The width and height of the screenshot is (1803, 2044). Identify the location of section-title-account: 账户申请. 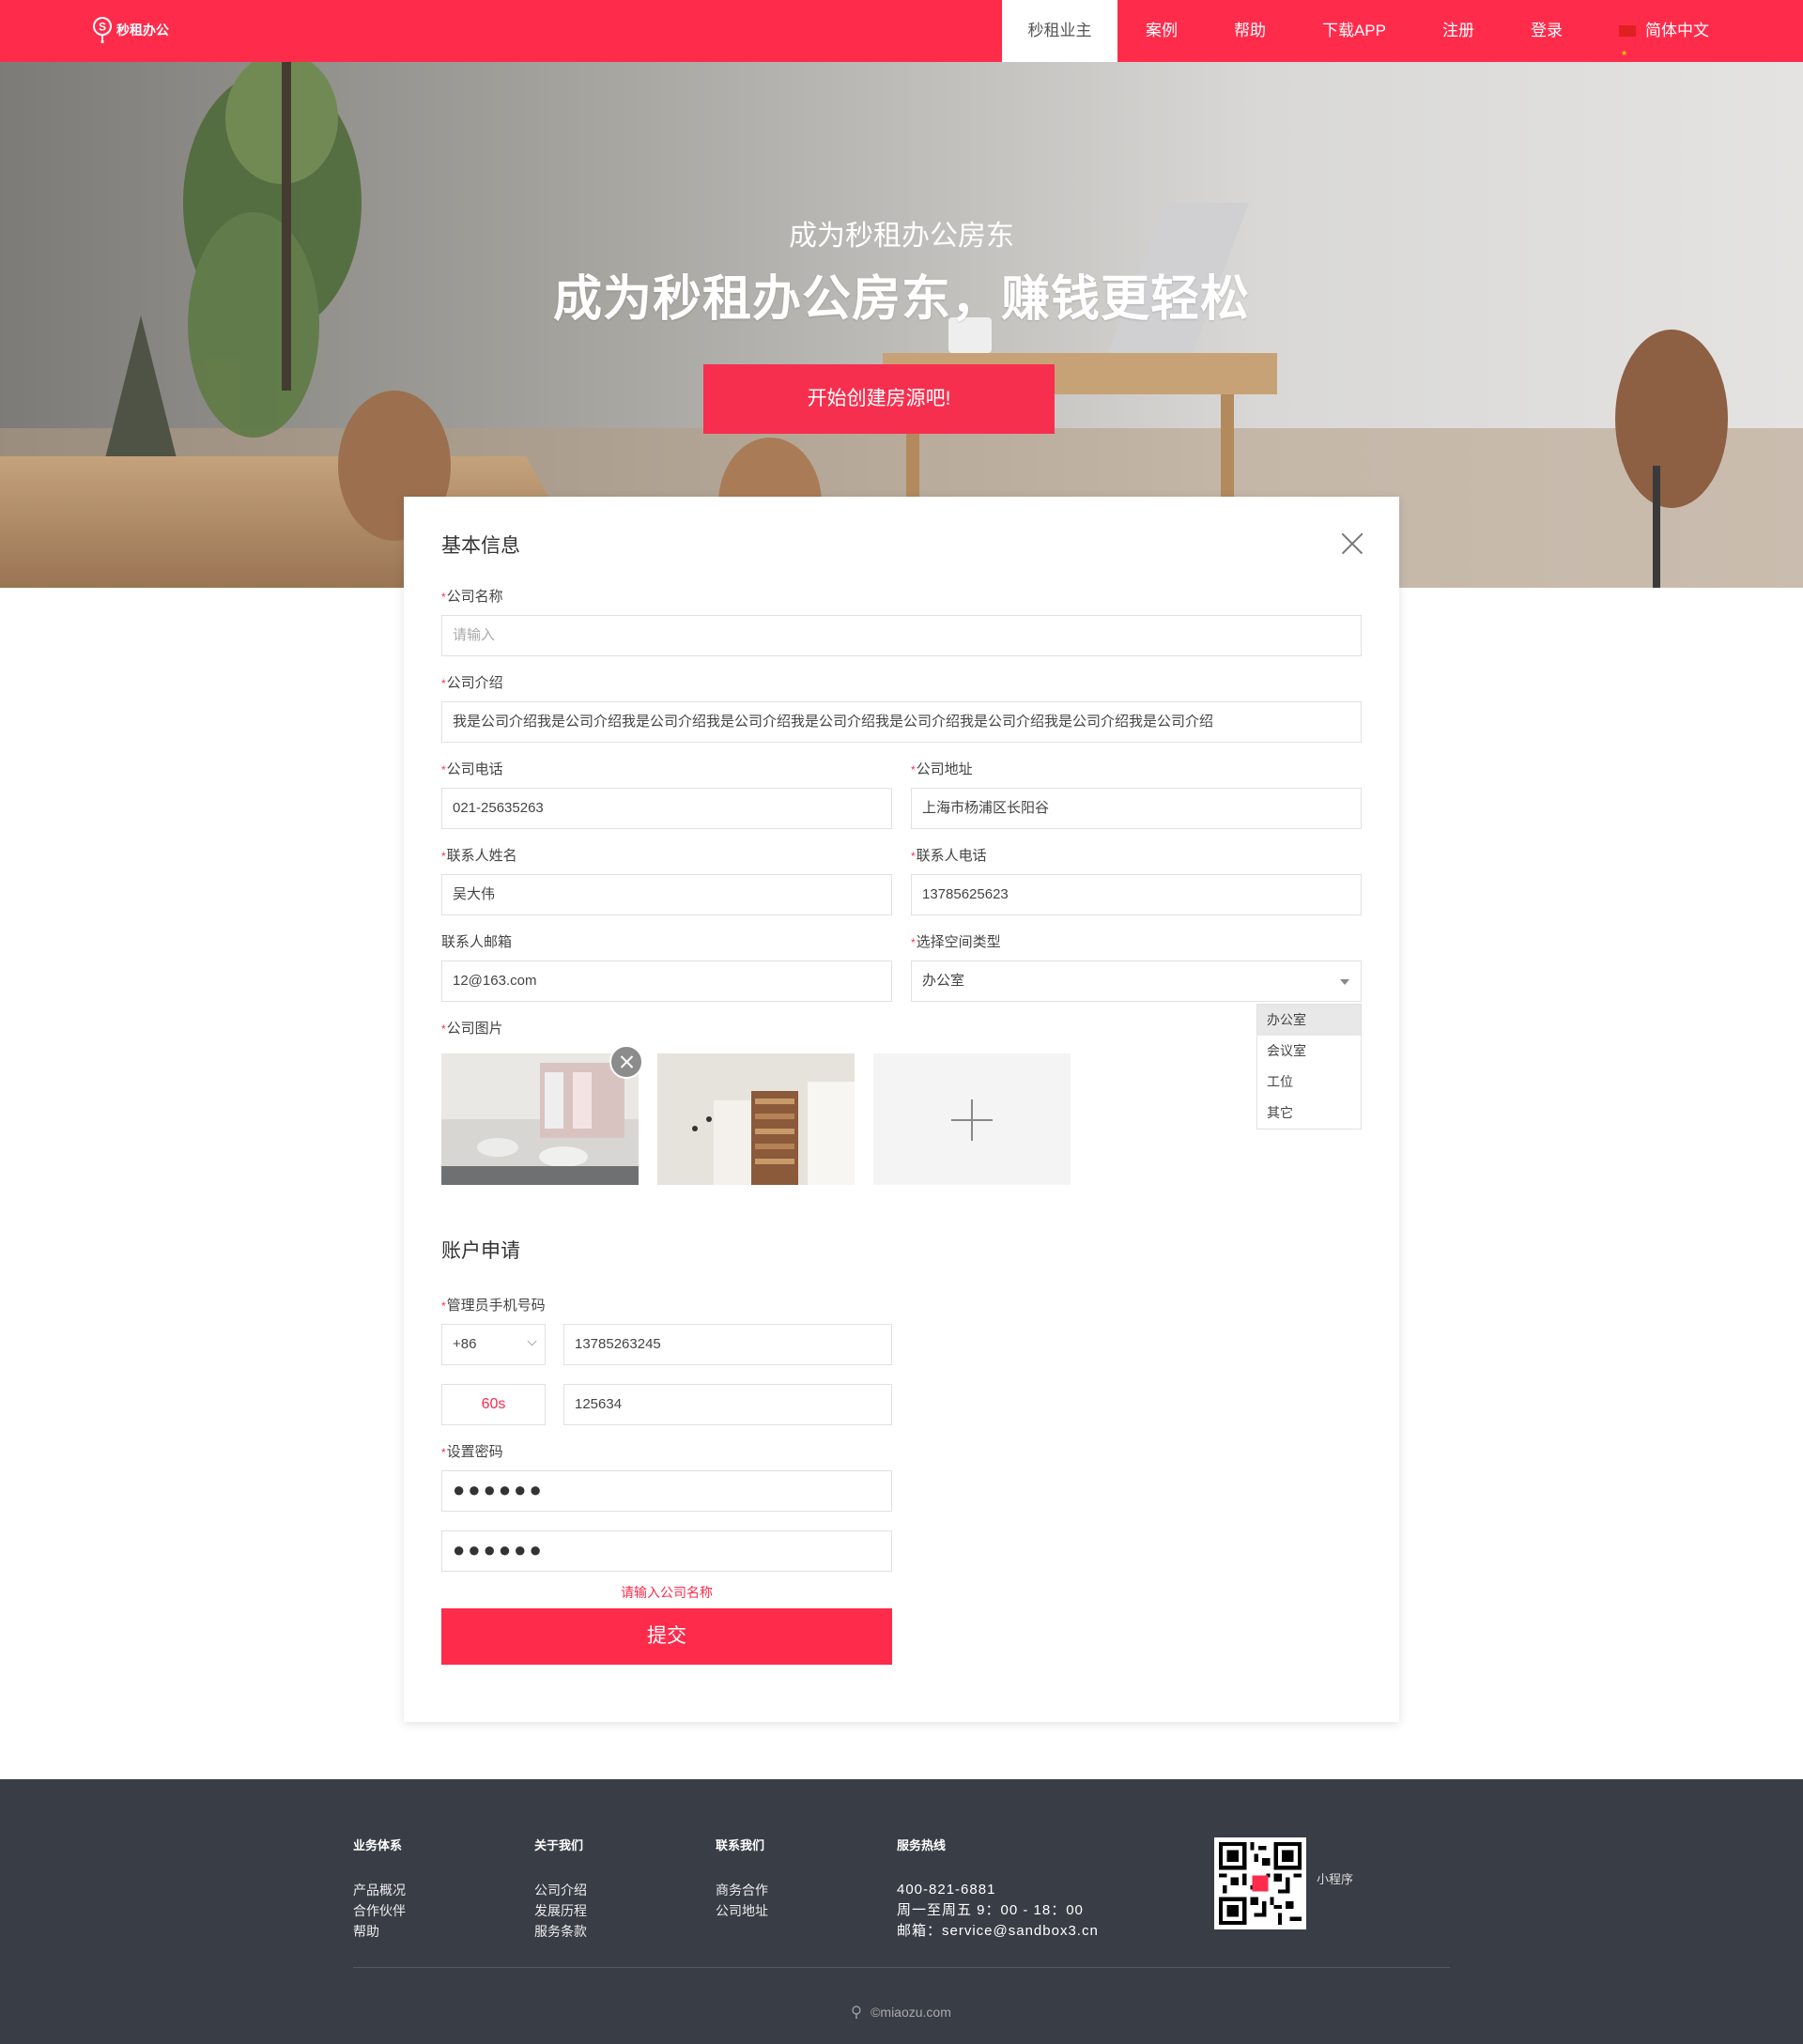
(480, 1251).